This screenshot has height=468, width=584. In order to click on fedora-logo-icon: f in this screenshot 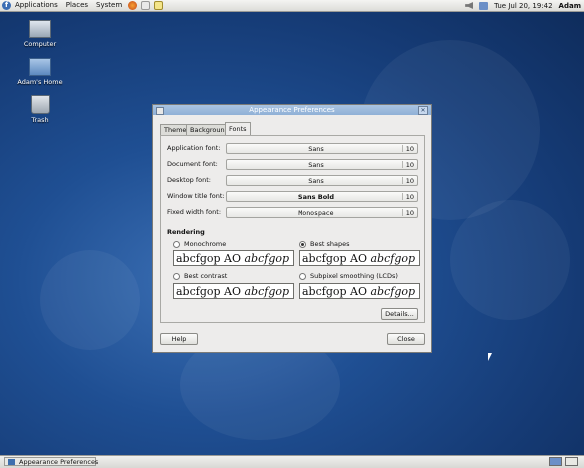, I will do `click(6, 5)`.